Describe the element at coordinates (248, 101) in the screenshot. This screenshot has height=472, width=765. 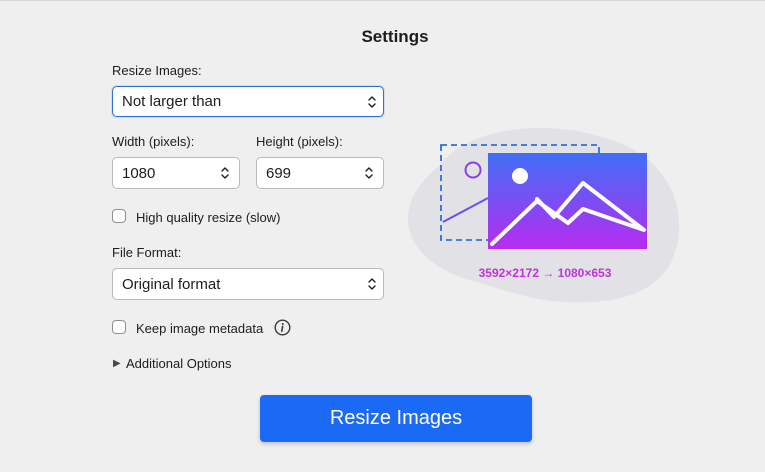
I see `resize-mode-select: Not larger than` at that location.